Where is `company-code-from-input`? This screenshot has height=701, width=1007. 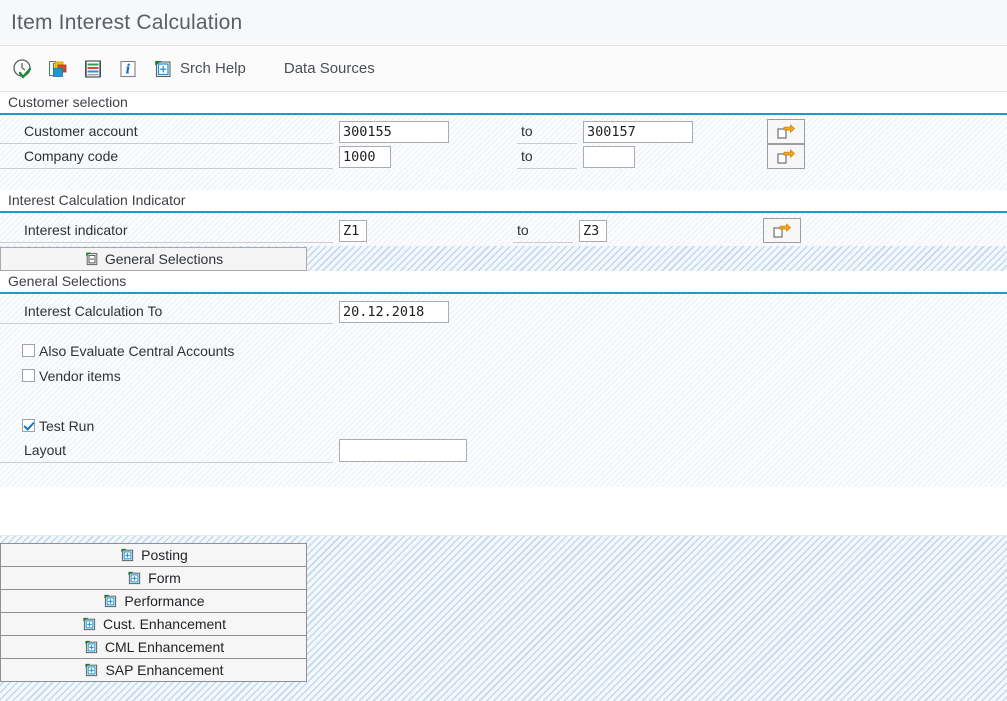 company-code-from-input is located at coordinates (365, 156).